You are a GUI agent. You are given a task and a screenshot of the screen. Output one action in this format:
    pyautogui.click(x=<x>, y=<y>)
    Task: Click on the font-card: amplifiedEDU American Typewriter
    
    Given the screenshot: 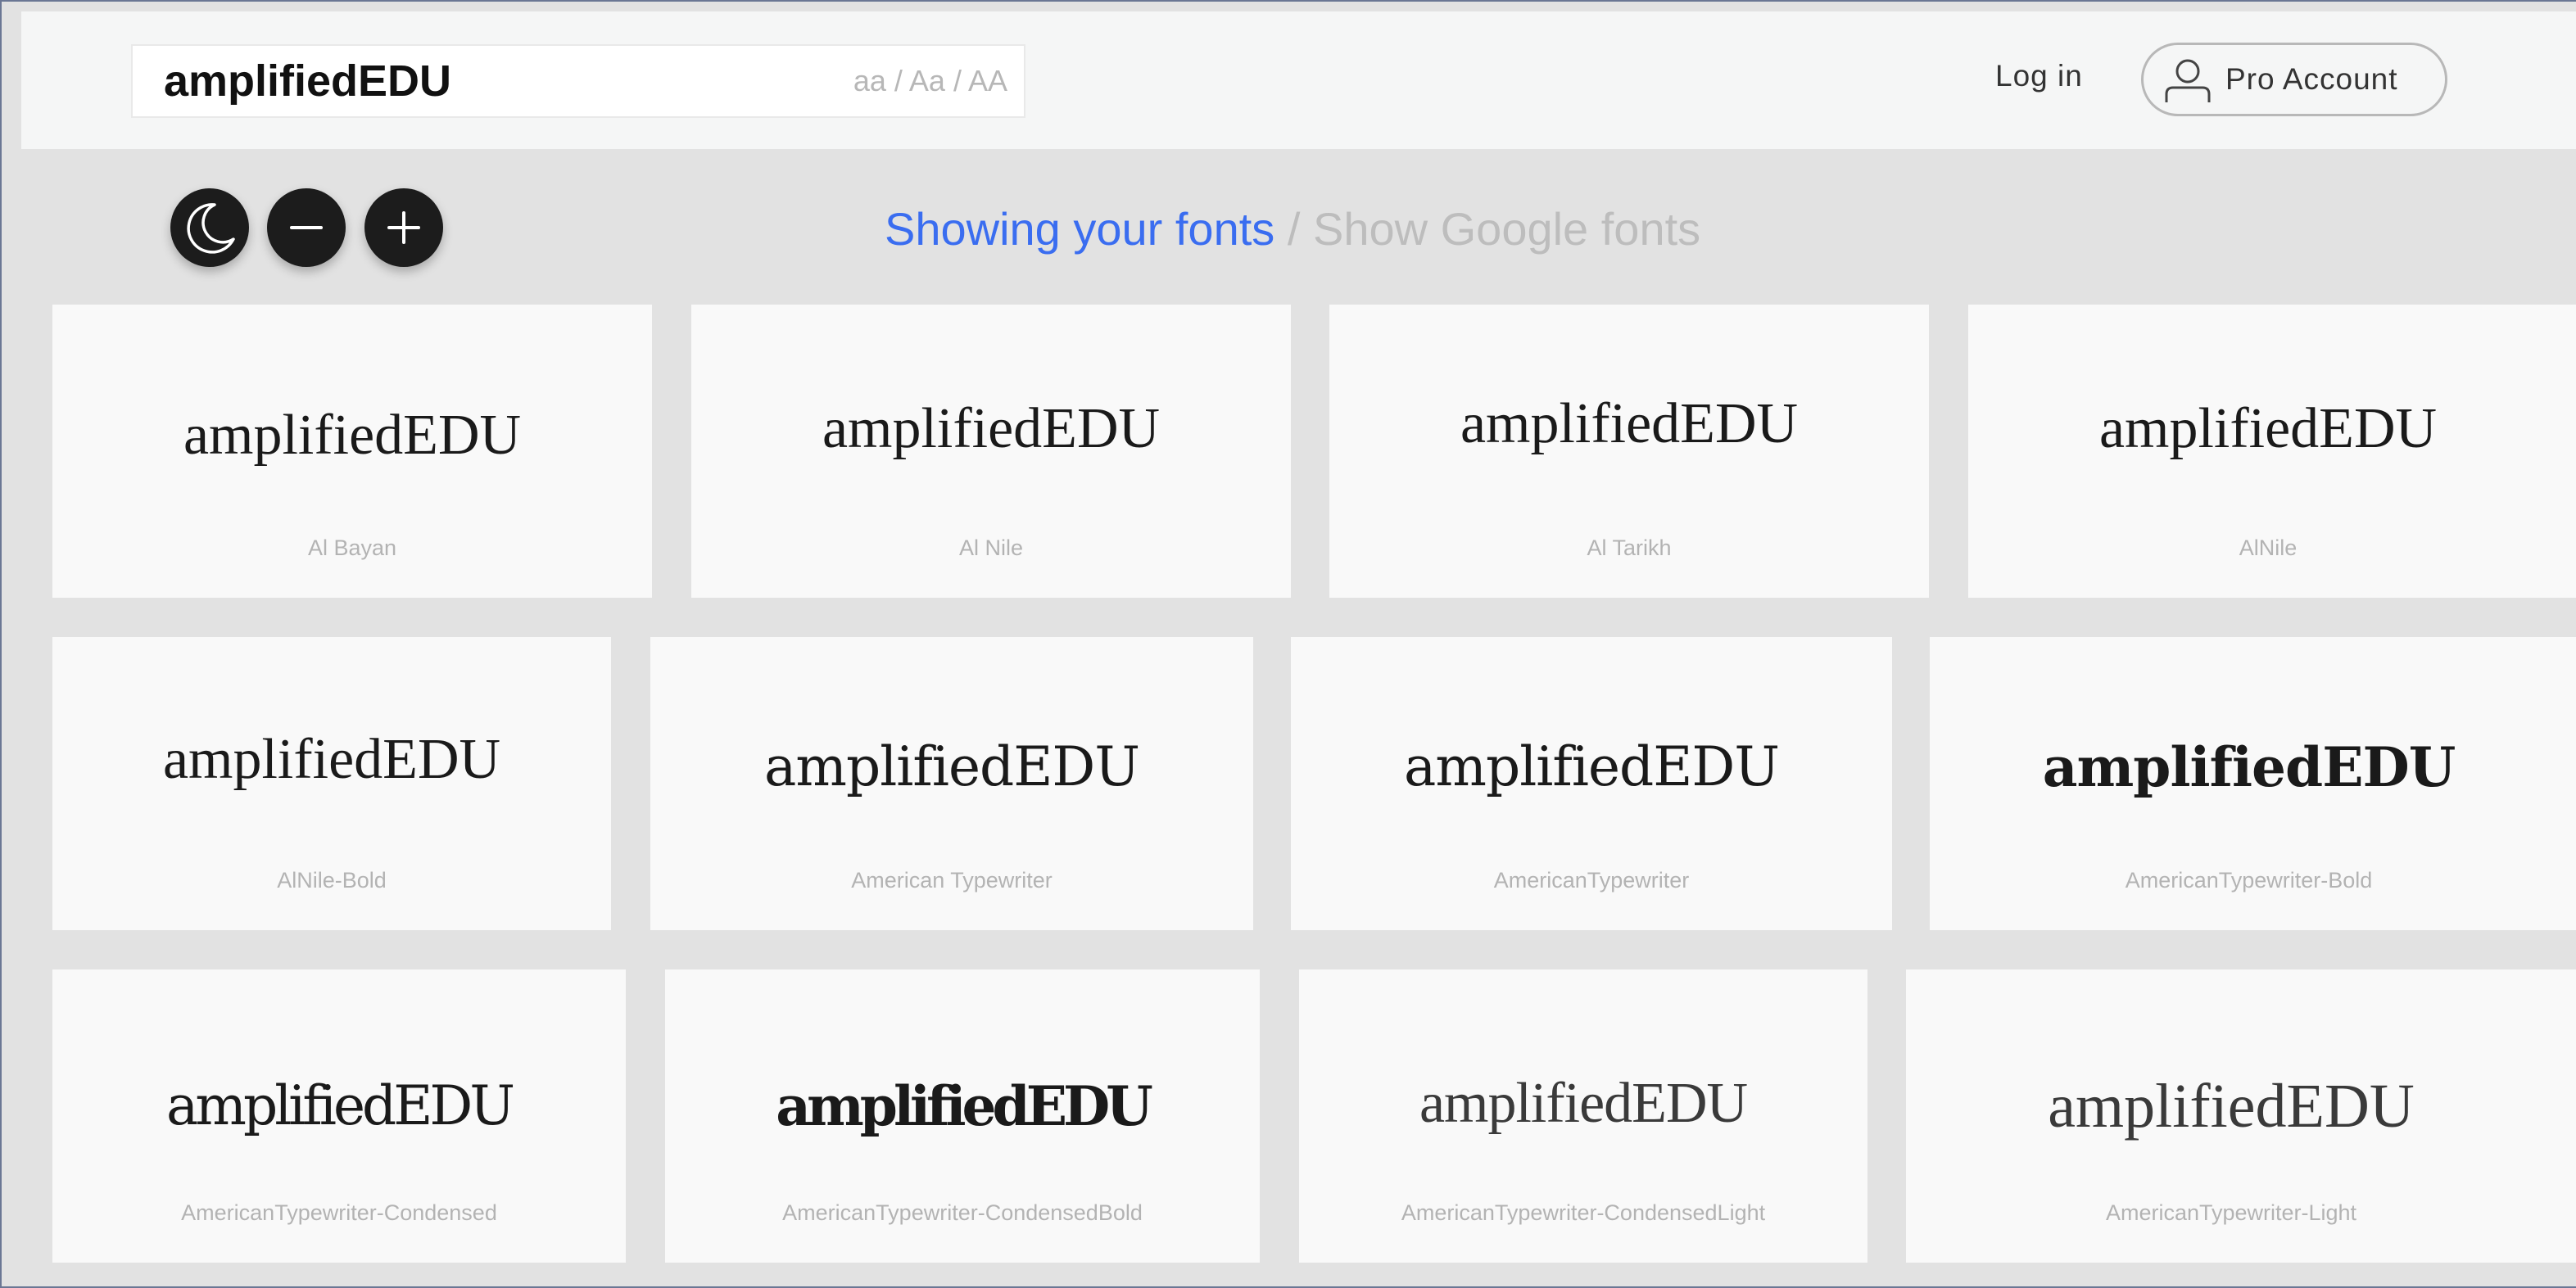 What is the action you would take?
    pyautogui.click(x=951, y=783)
    